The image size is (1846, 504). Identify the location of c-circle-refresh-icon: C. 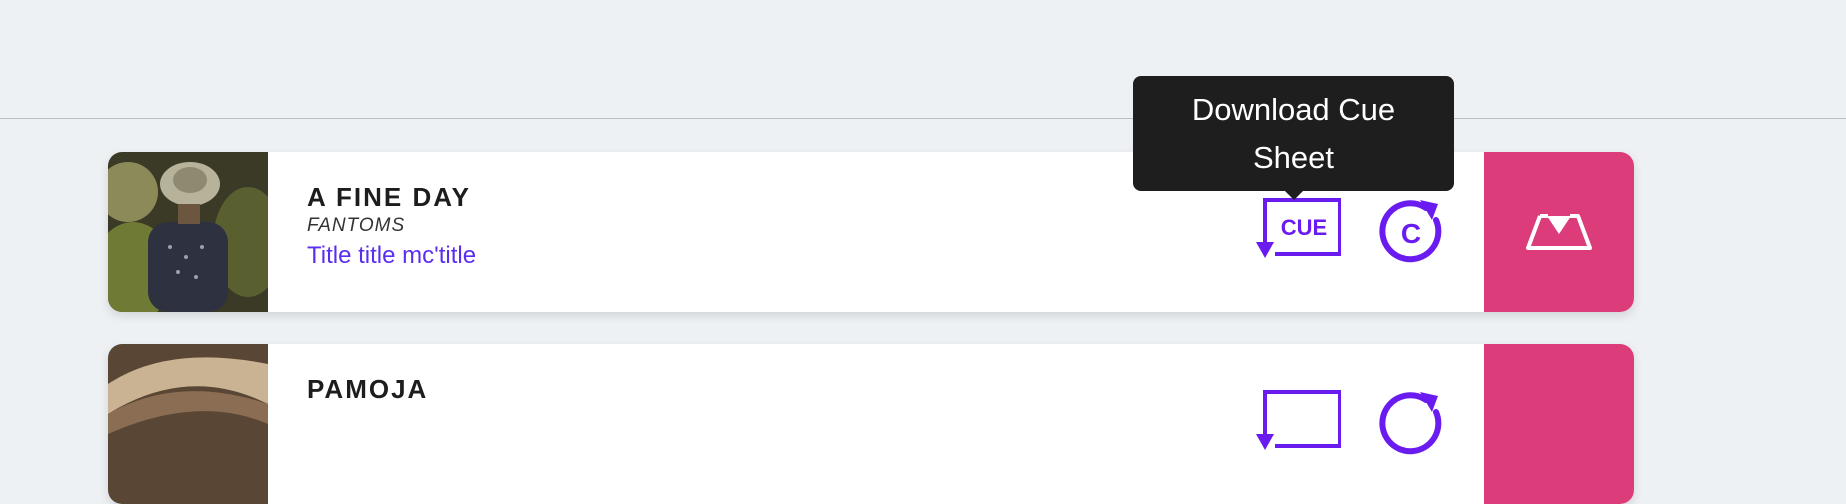
(1410, 231).